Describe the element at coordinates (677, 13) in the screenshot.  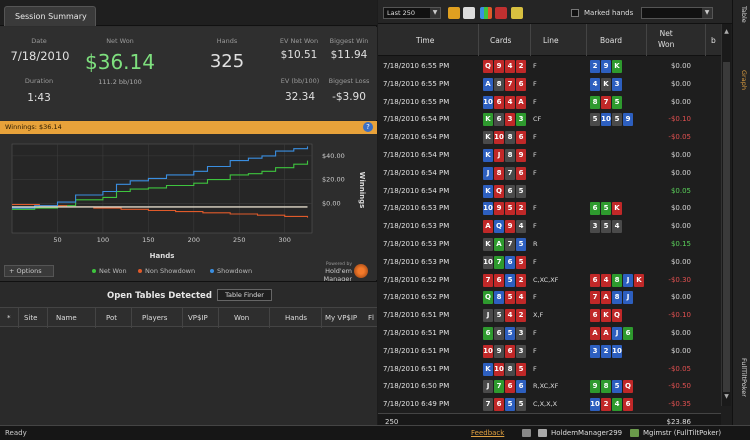
I see `marked-hands-select: ▼` at that location.